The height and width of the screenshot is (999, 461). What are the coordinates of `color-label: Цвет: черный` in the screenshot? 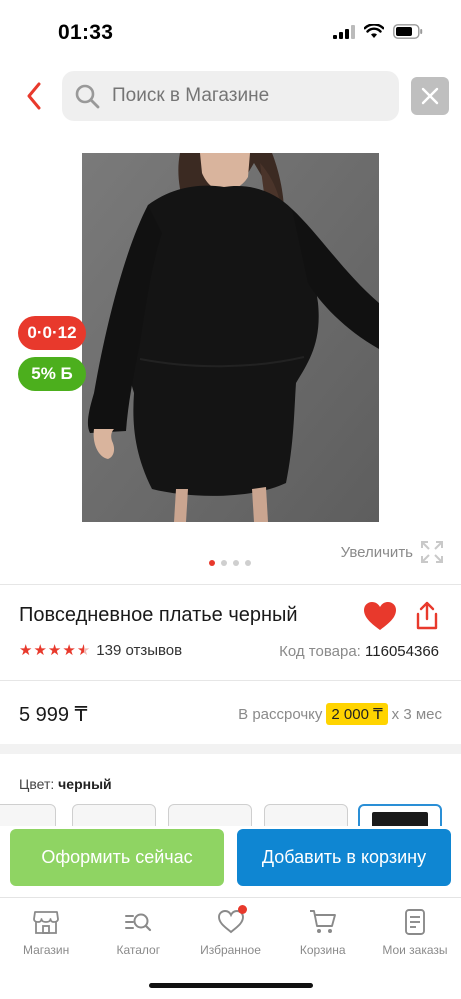 It's located at (65, 784).